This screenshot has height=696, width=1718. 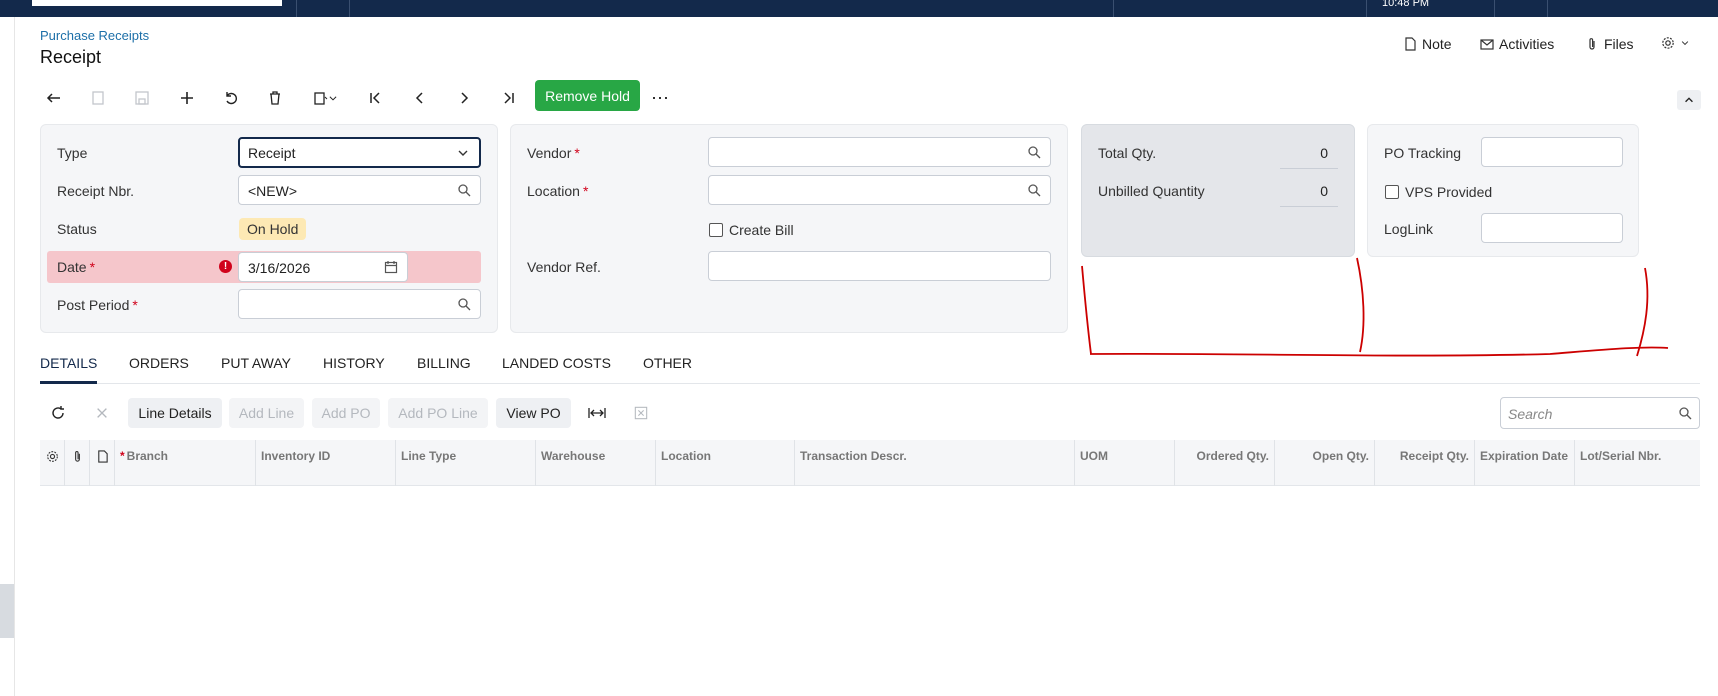 What do you see at coordinates (508, 98) in the screenshot?
I see `last-record-button` at bounding box center [508, 98].